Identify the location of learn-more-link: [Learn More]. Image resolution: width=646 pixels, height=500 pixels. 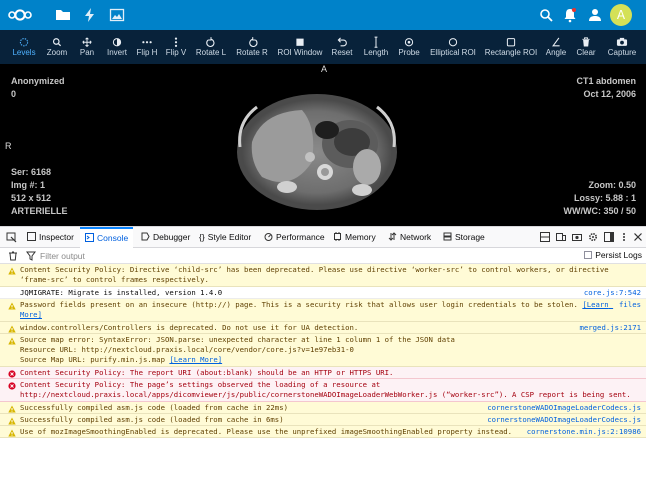
(195, 359).